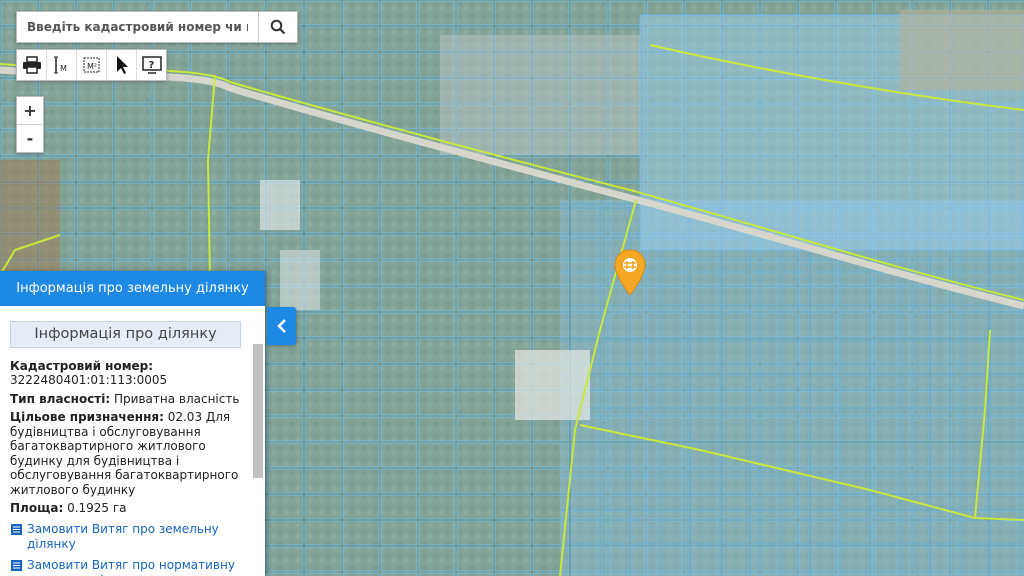 The image size is (1024, 576). Describe the element at coordinates (63, 68) in the screenshot. I see `svg-text: M` at that location.